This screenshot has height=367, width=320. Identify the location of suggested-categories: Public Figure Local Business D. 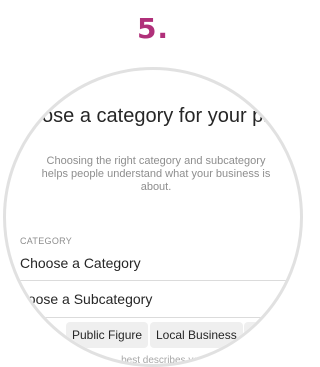
(153, 337).